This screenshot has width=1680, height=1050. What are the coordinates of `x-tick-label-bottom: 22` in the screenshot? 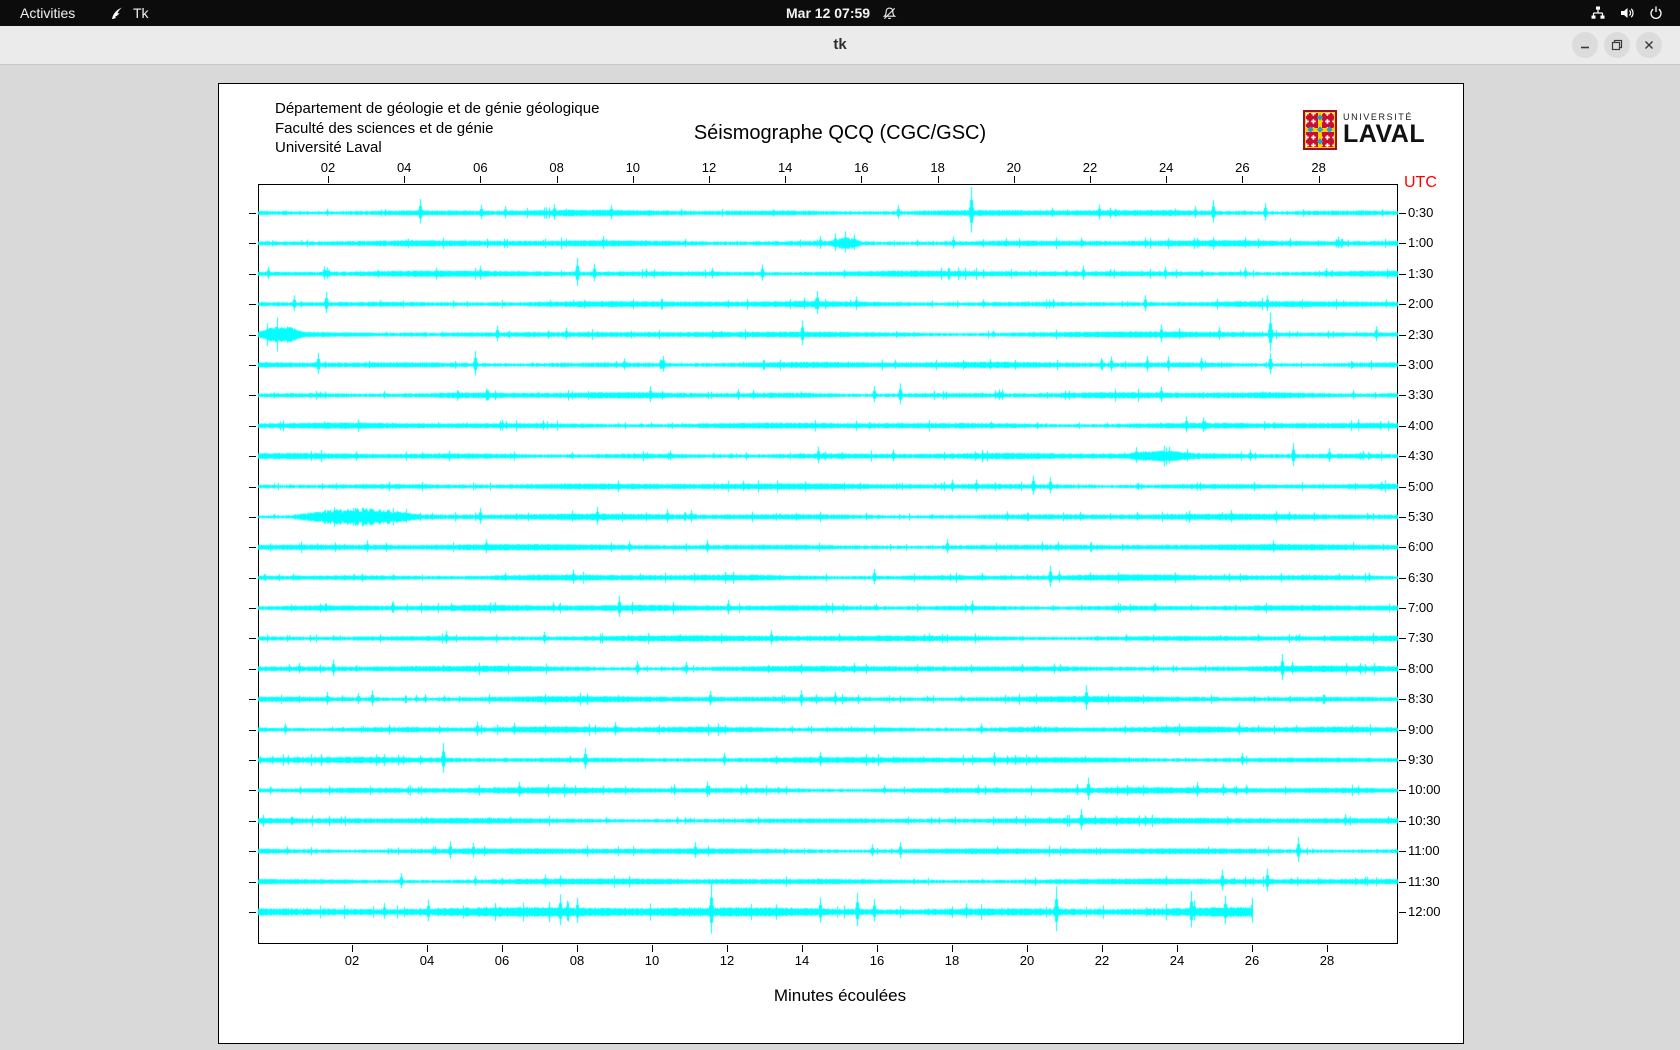 It's located at (1102, 960).